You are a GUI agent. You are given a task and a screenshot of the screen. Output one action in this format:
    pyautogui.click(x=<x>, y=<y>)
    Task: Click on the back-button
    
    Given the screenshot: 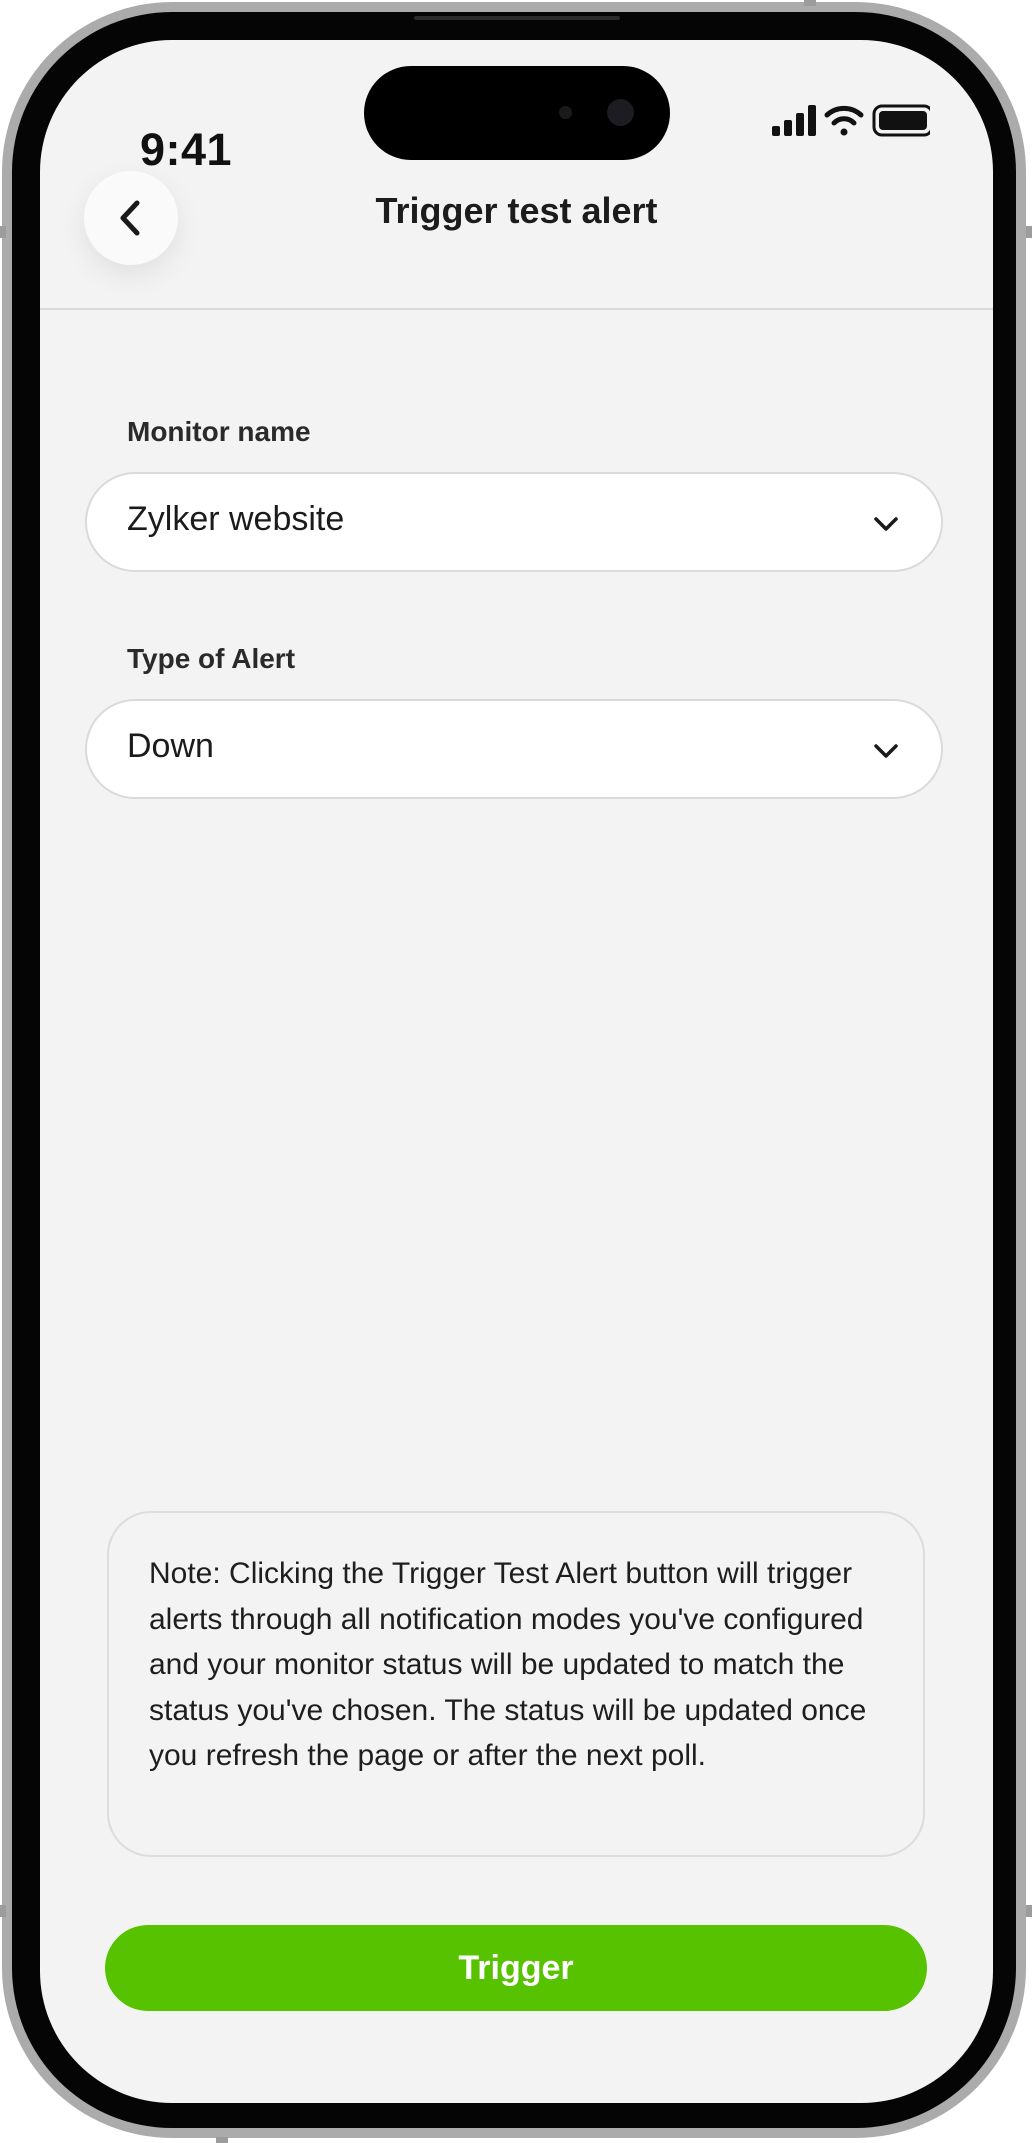 What is the action you would take?
    pyautogui.click(x=131, y=218)
    